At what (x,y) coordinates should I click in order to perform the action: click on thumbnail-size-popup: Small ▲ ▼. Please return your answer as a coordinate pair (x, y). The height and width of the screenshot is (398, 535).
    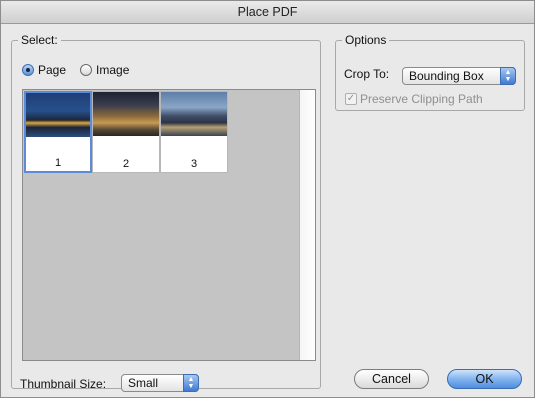
    Looking at the image, I should click on (160, 383).